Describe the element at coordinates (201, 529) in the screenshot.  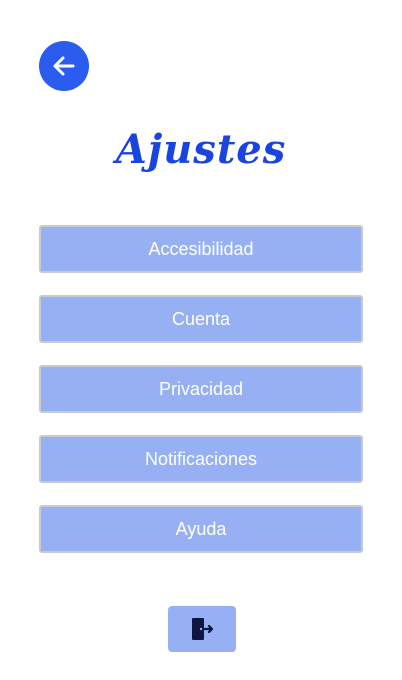
I see `help-button: Ayuda` at that location.